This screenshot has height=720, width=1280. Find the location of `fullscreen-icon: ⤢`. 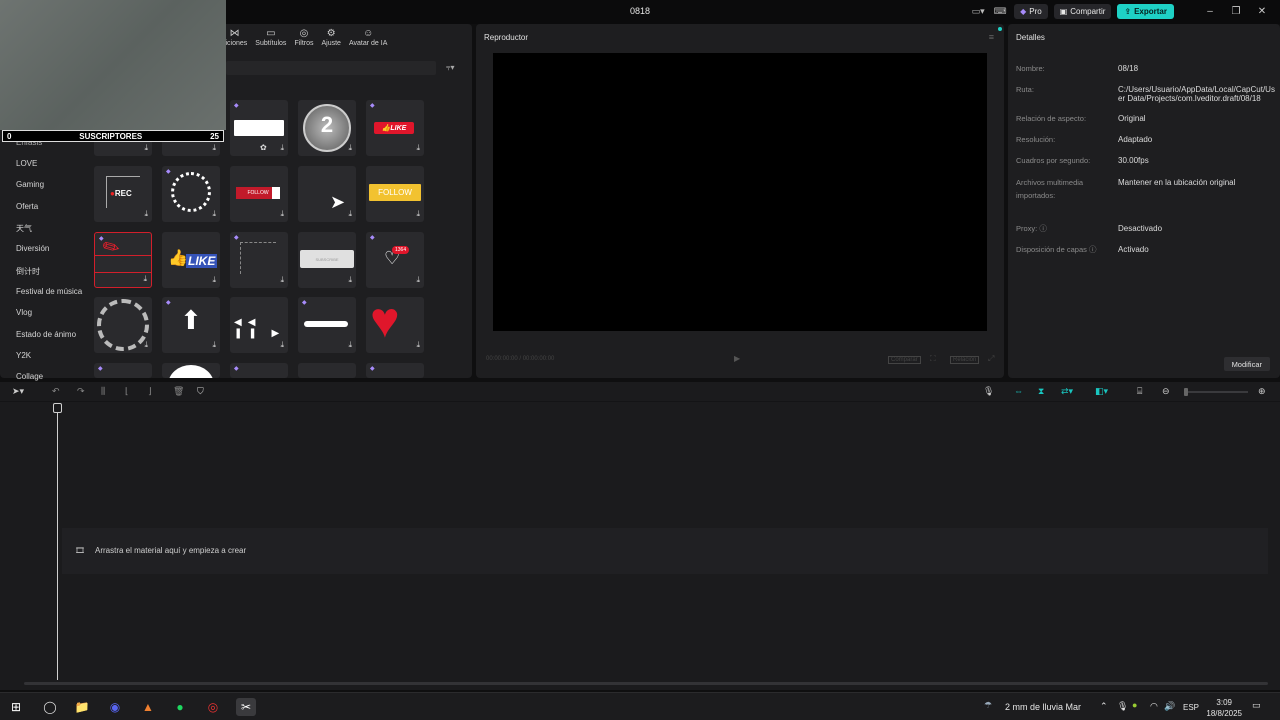

fullscreen-icon: ⤢ is located at coordinates (991, 359).